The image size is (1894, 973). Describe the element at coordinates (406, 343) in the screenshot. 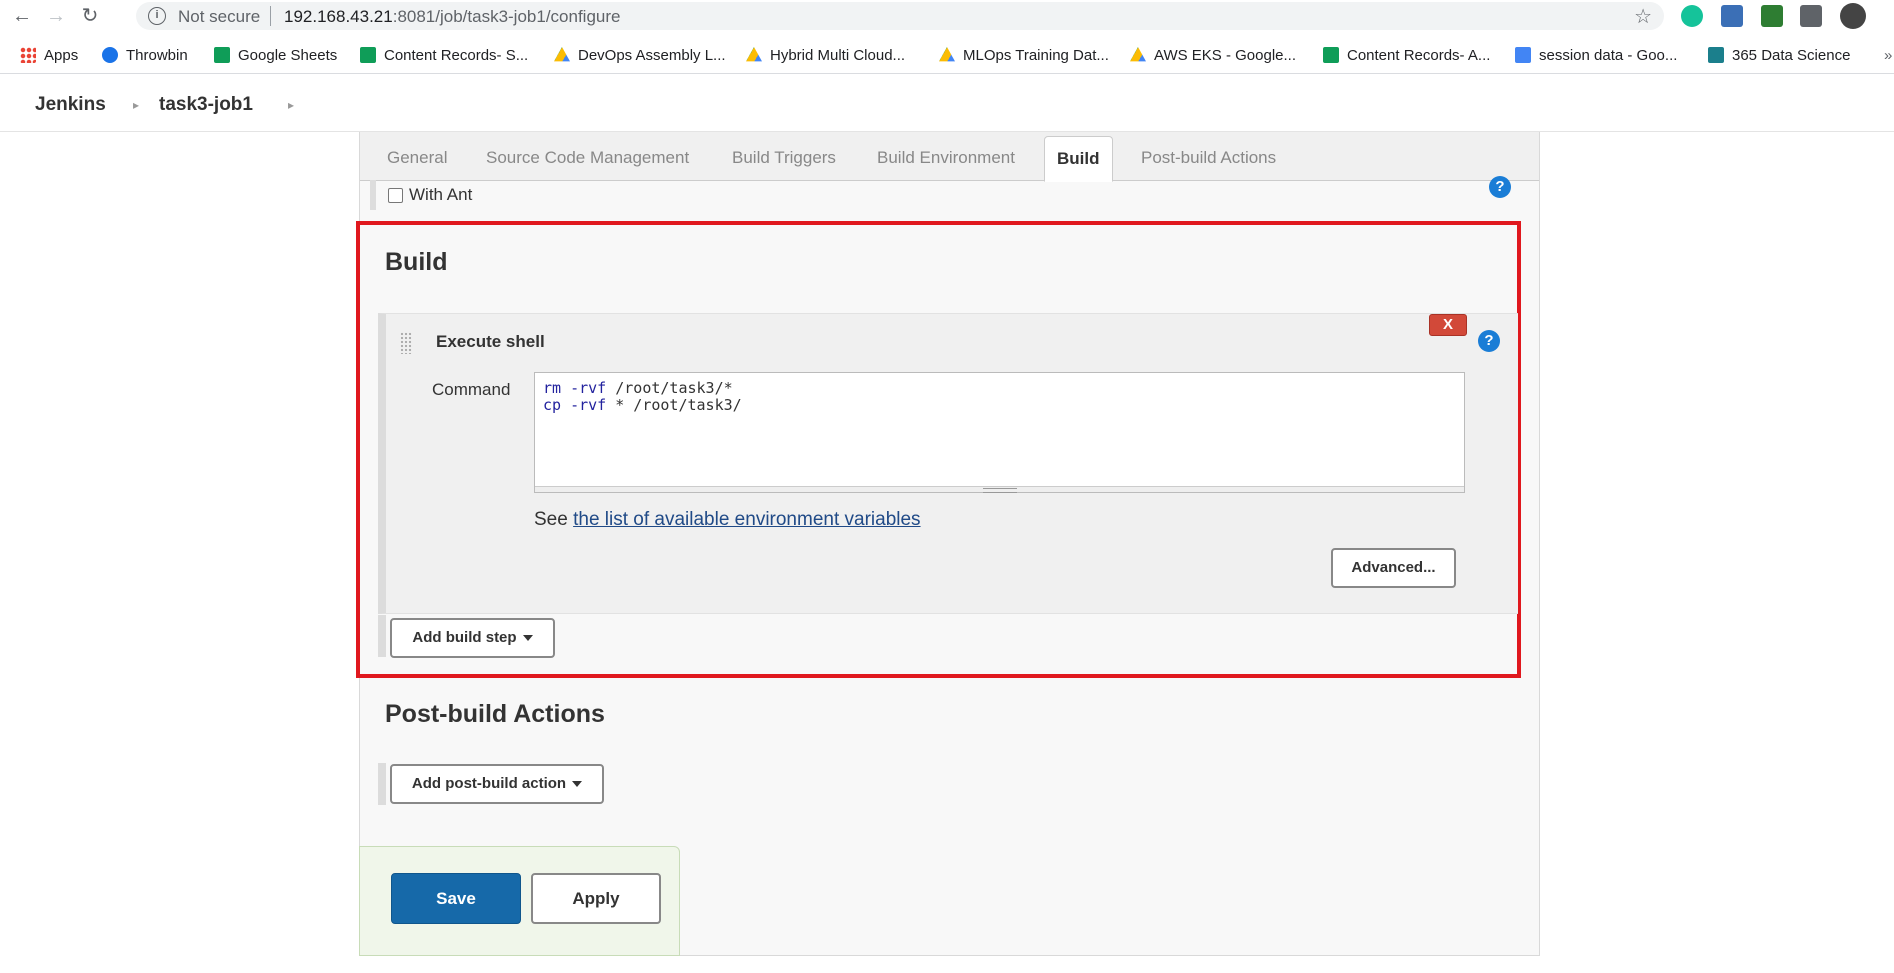

I see `drag-handle-icon` at that location.